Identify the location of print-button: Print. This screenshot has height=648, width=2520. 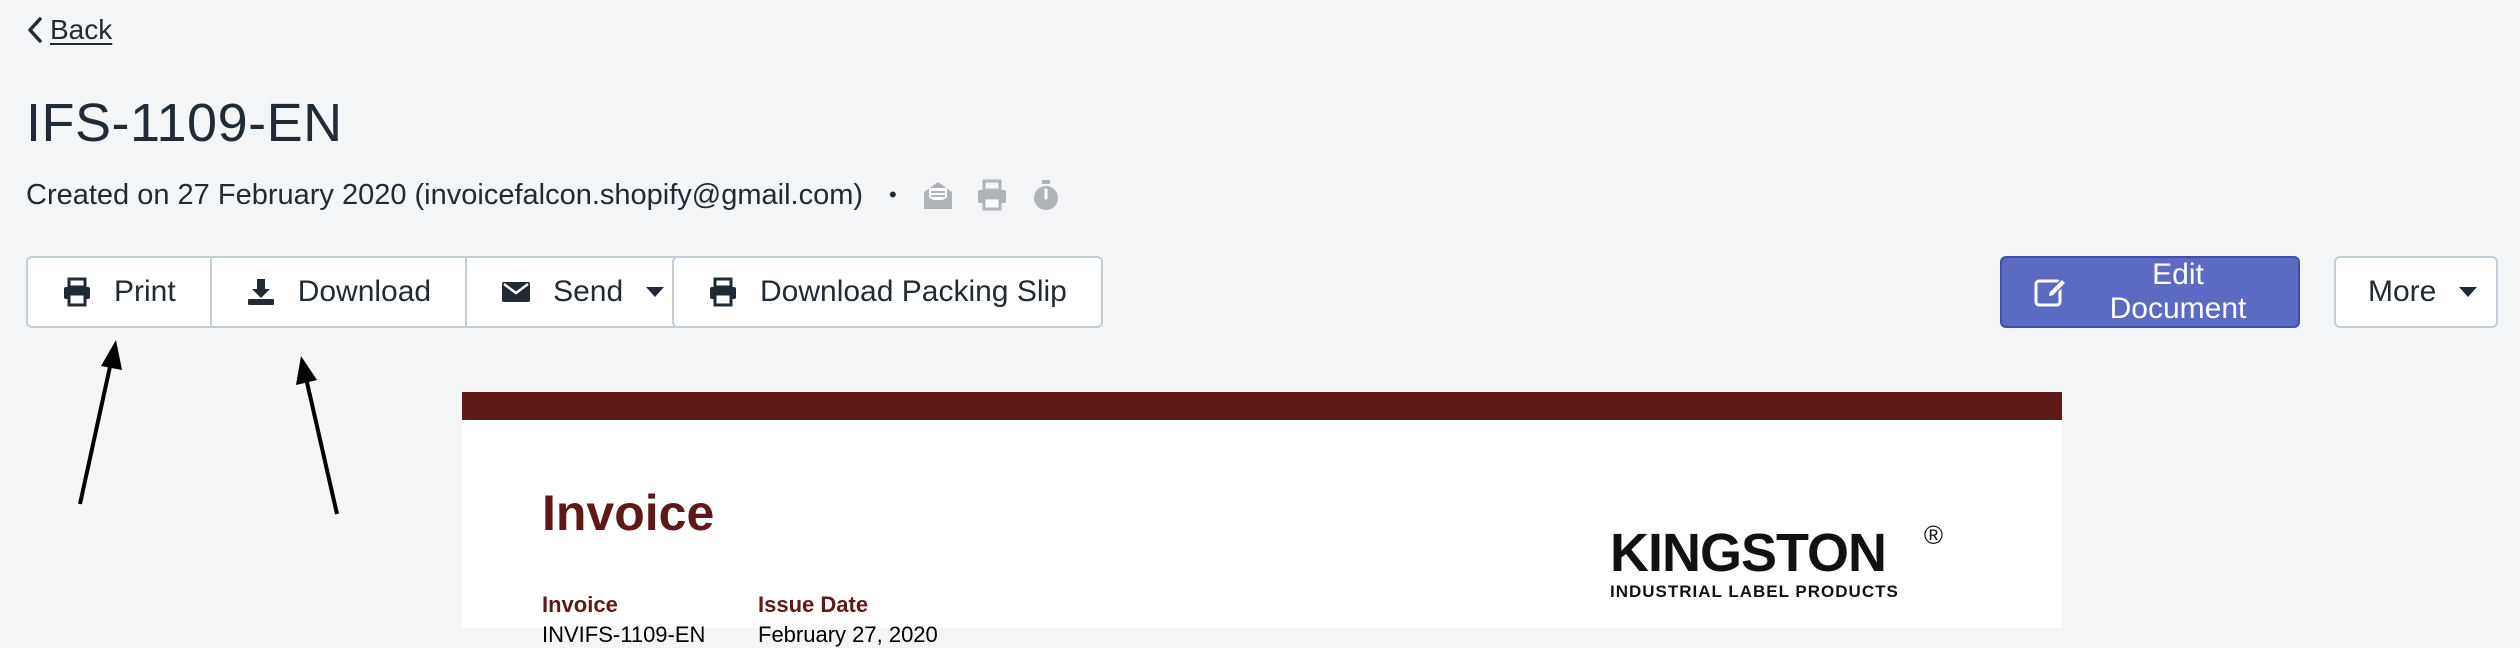
(119, 292).